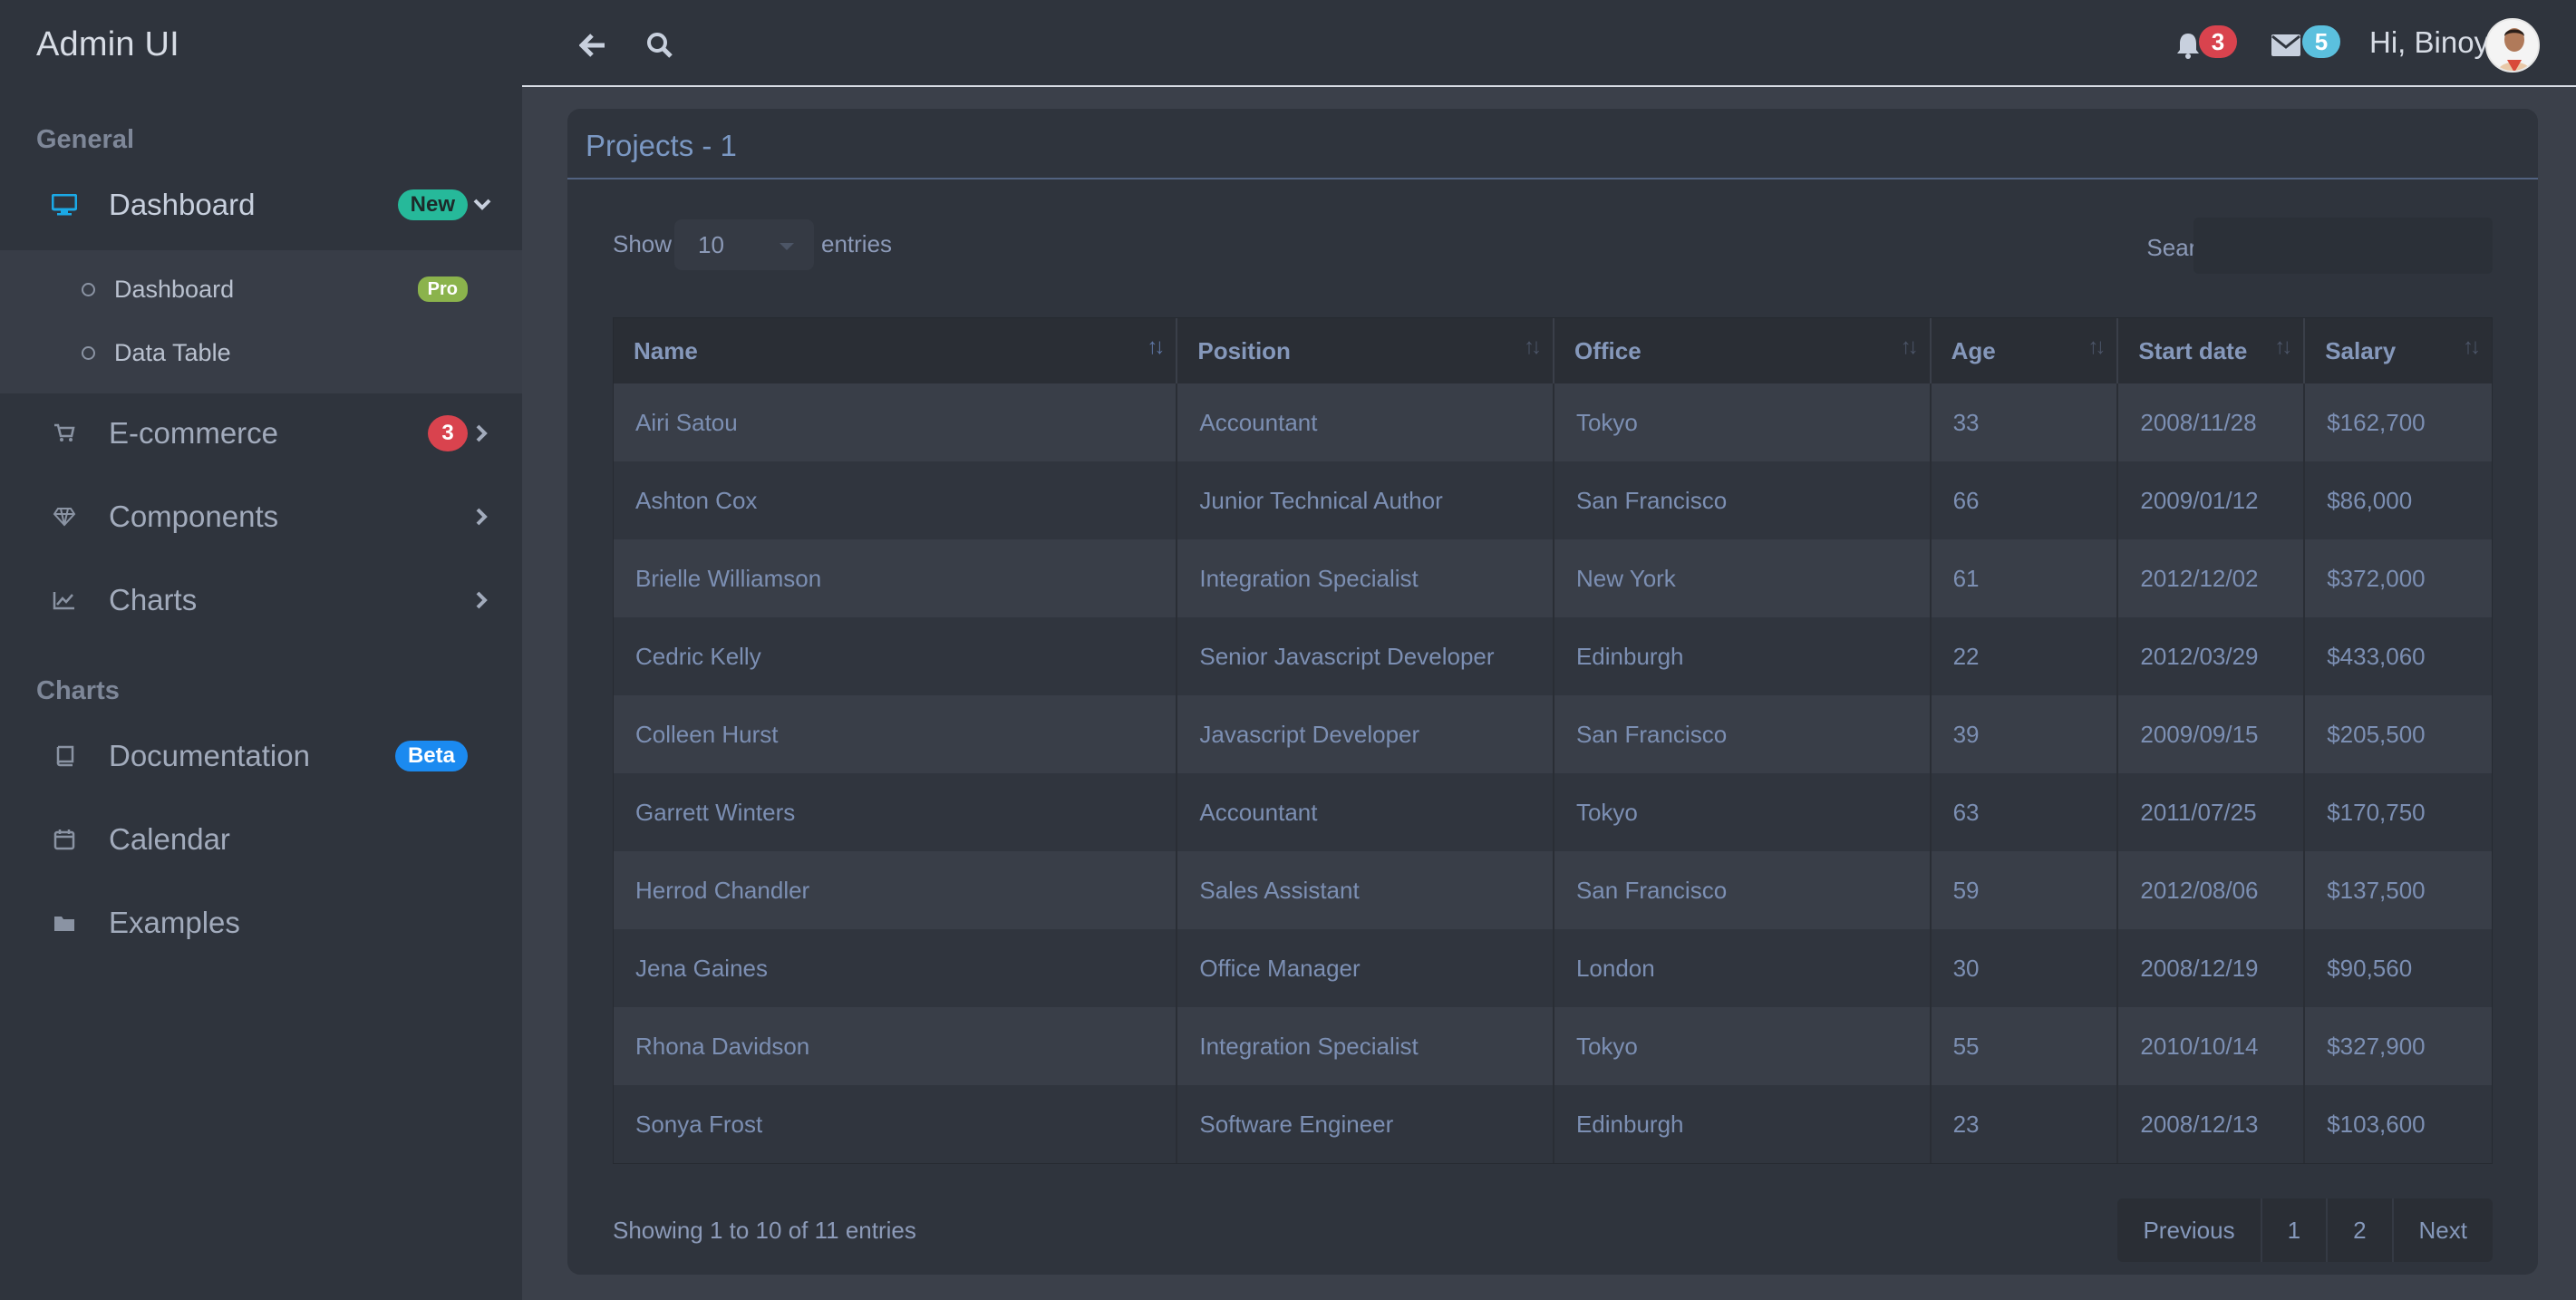 This screenshot has height=1300, width=2576. I want to click on column-header-label: Name, so click(666, 350).